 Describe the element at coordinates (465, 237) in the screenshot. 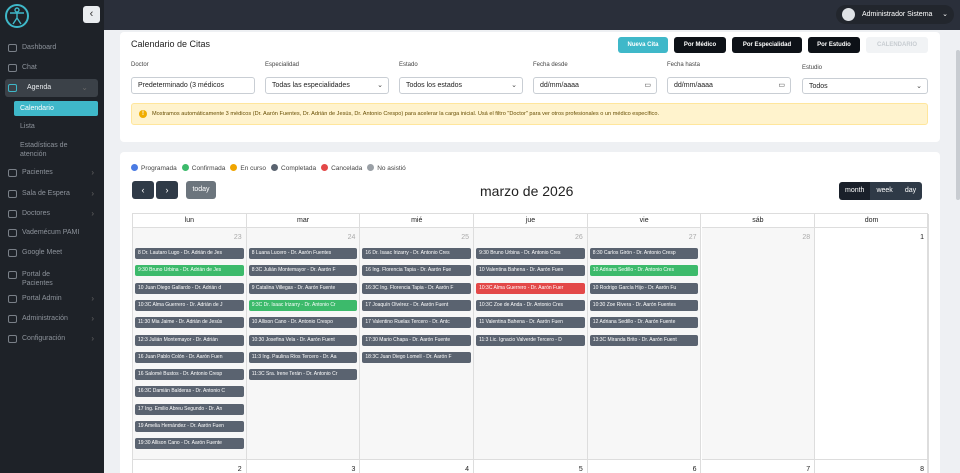

I see `day-number: 25` at that location.